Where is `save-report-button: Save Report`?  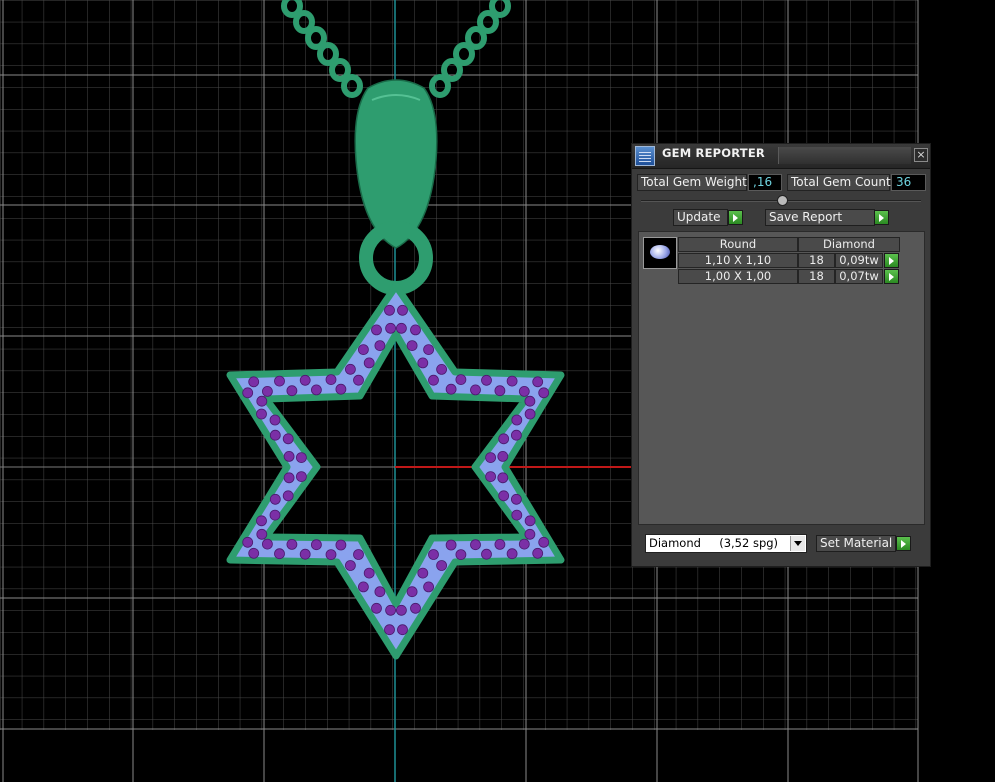
save-report-button: Save Report is located at coordinates (820, 217).